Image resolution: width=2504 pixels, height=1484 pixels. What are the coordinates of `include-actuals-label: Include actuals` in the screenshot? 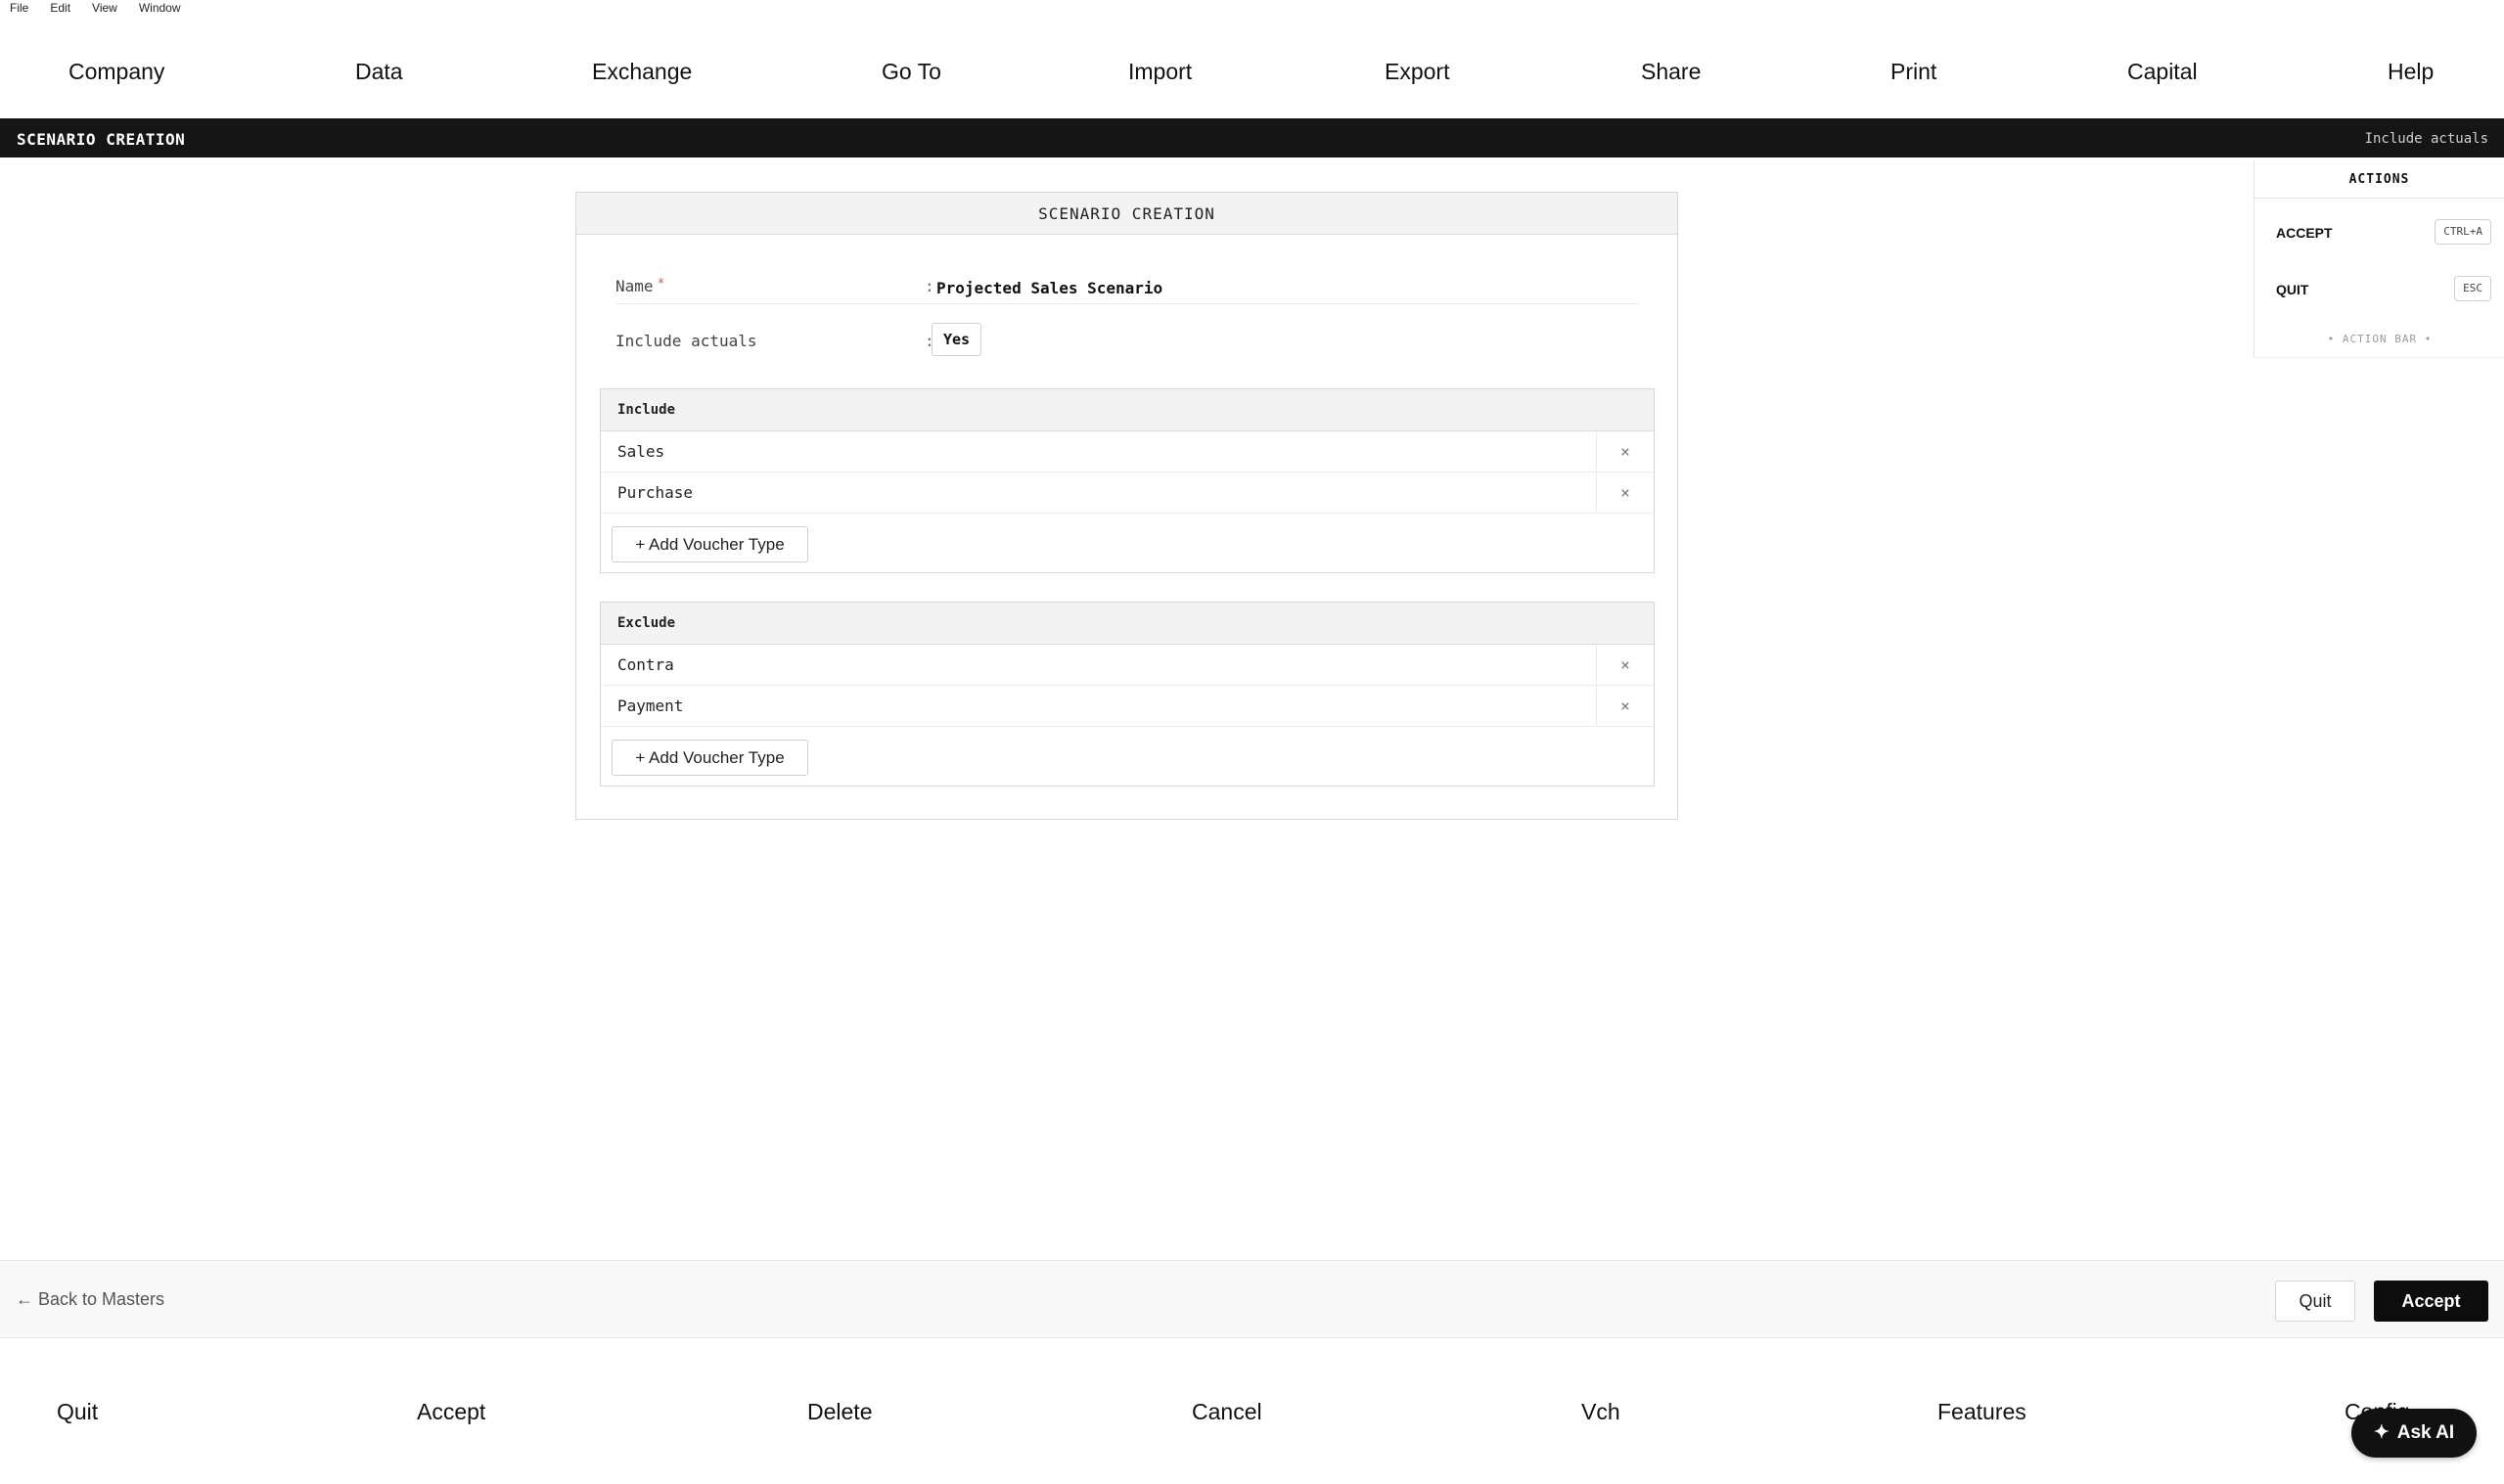 It's located at (686, 341).